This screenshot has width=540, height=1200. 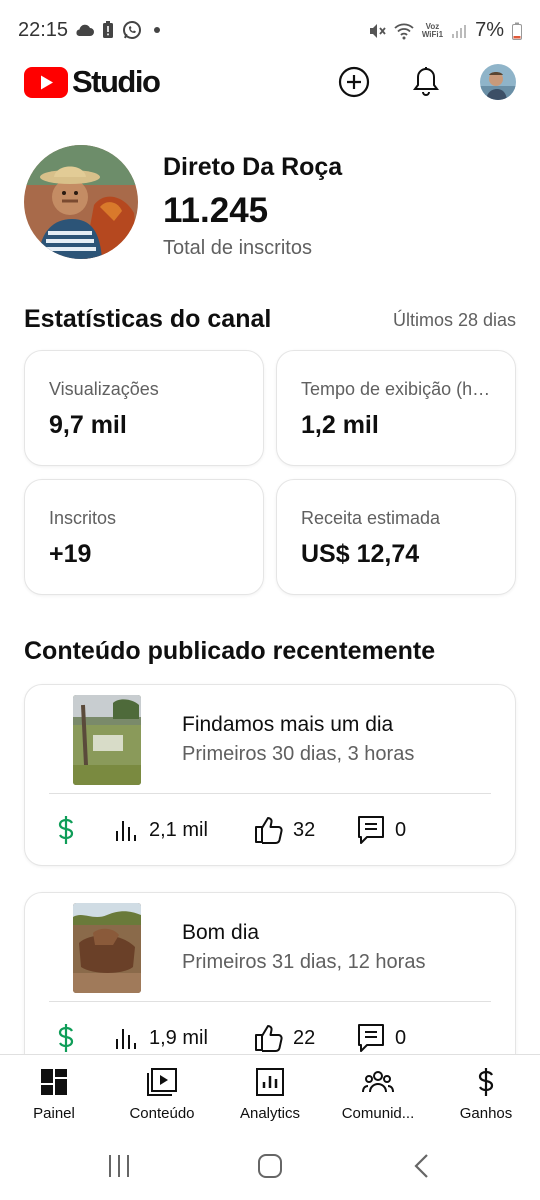 What do you see at coordinates (270, 1113) in the screenshot?
I see `nav-label: Analytics` at bounding box center [270, 1113].